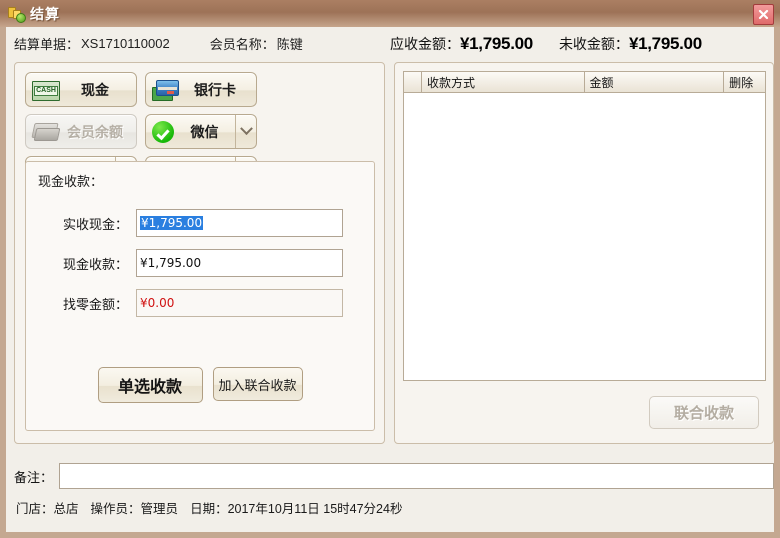 The image size is (780, 538). I want to click on cash-received-label: 现金收款：, so click(95, 264).